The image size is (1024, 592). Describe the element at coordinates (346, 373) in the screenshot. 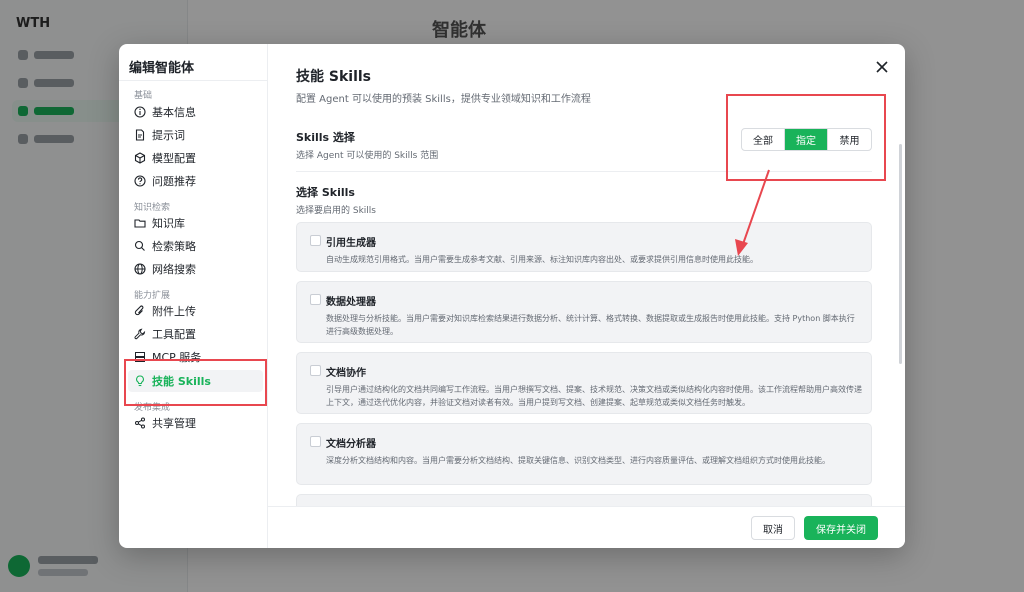

I see `skill-name: 文档协作` at that location.